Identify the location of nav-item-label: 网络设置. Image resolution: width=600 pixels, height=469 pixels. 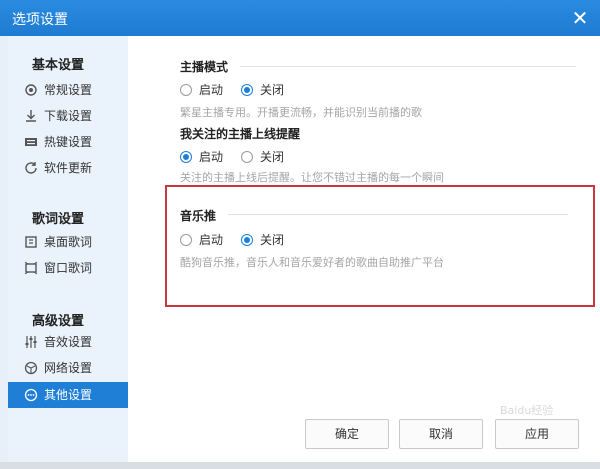
(68, 368).